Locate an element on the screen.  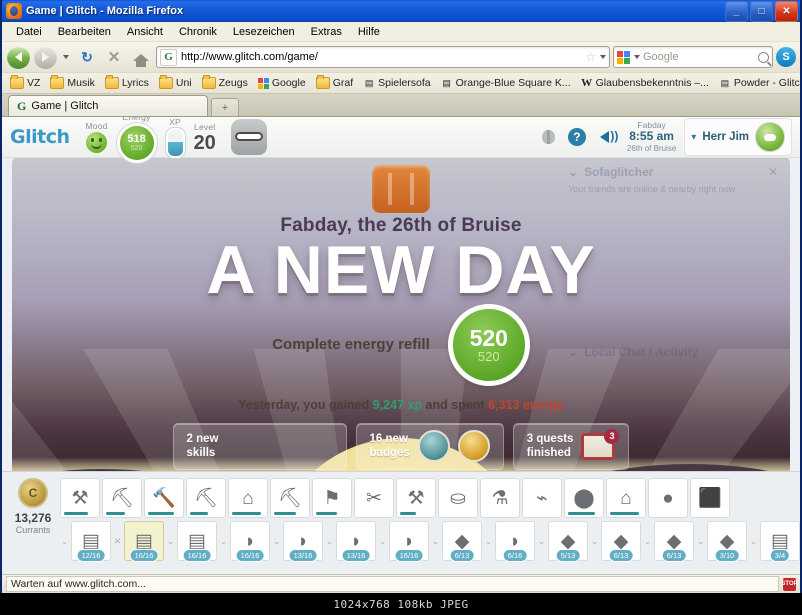
forward-button is located at coordinates (45, 57).